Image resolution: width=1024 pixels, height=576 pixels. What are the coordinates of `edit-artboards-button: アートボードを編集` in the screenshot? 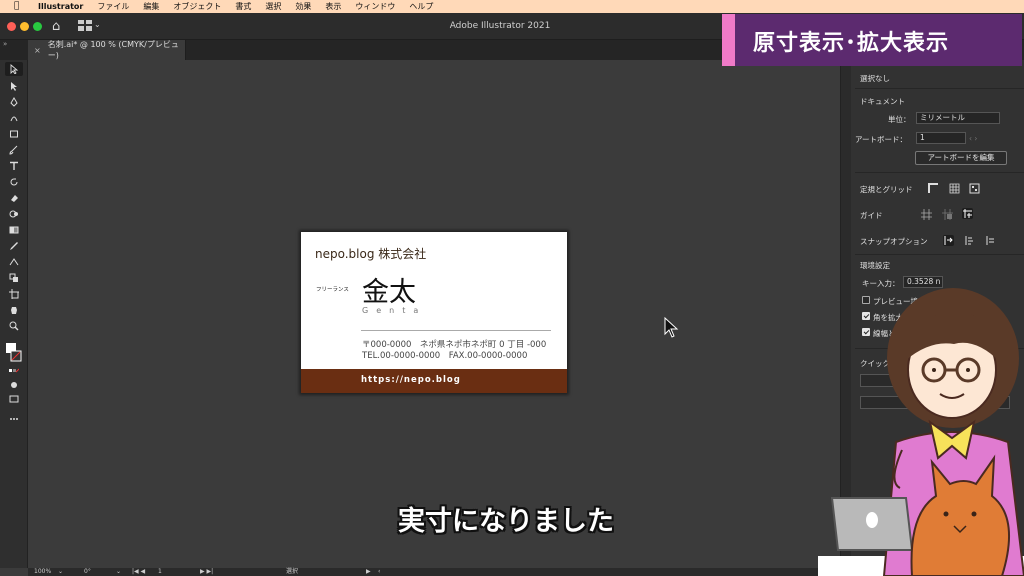 It's located at (961, 158).